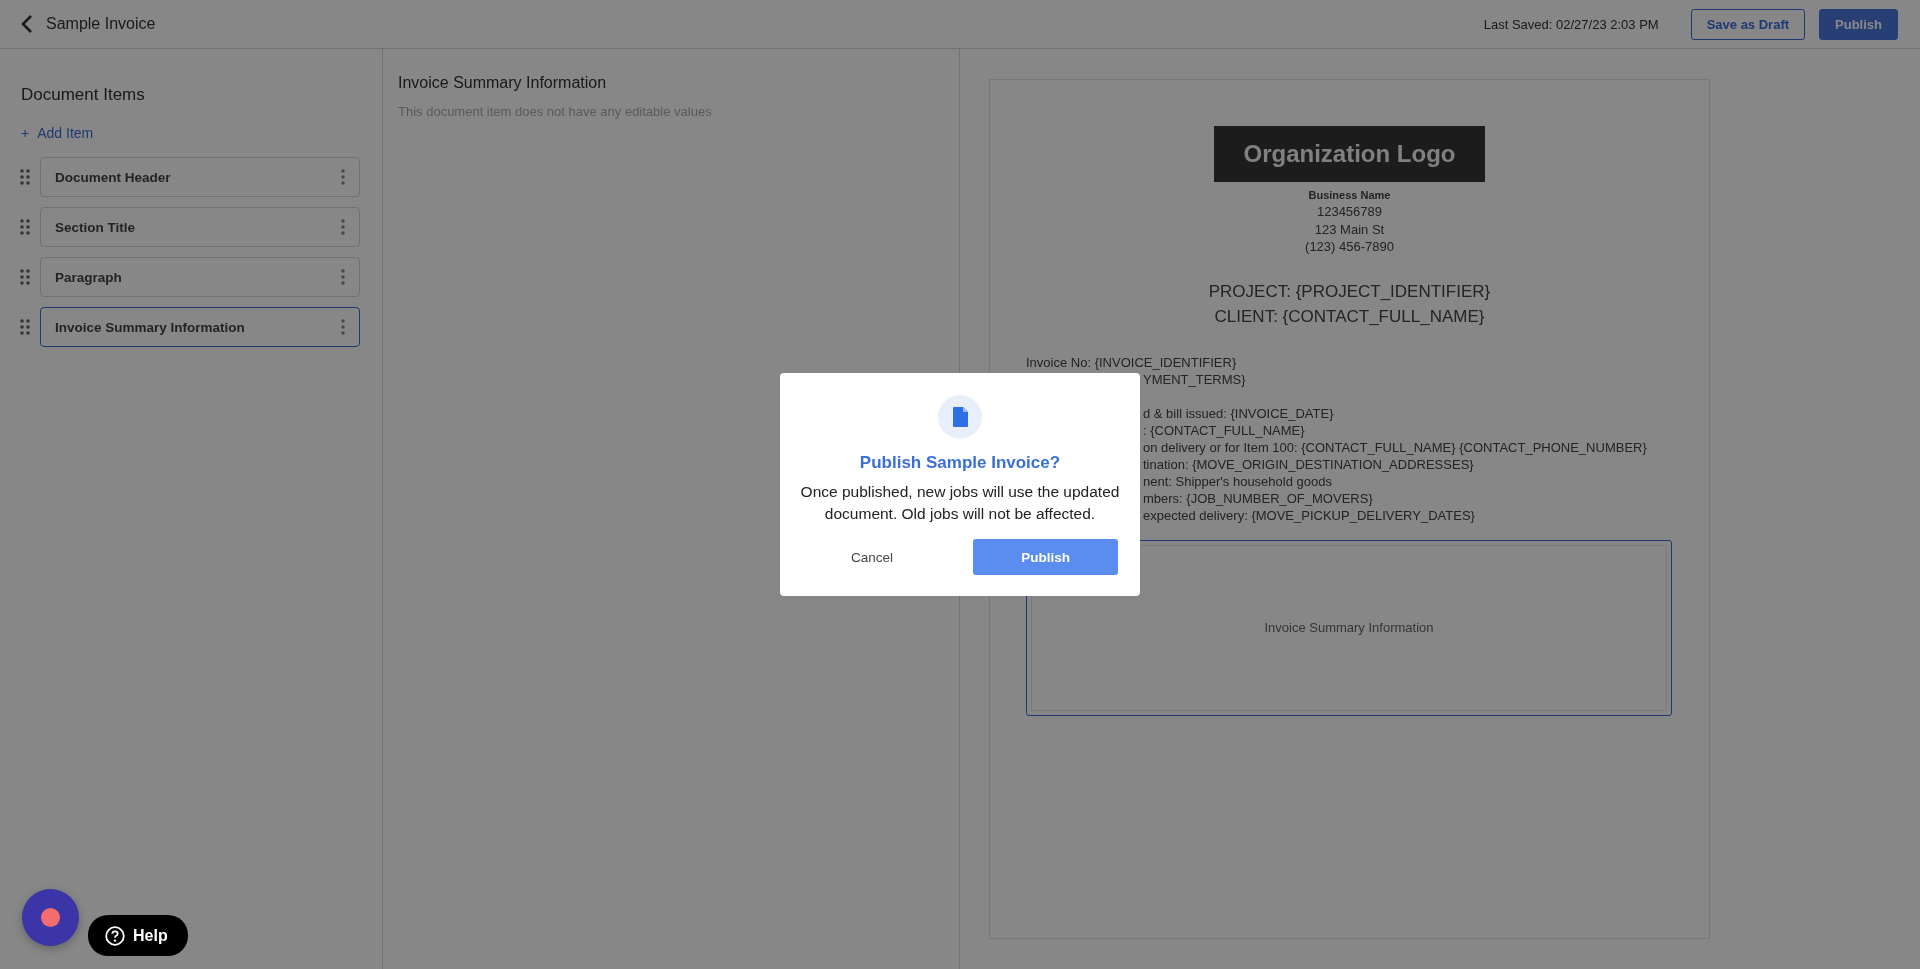 Image resolution: width=1920 pixels, height=969 pixels. Describe the element at coordinates (1131, 362) in the screenshot. I see `invoice-field: Invoice No: {INVOICE_IDENTIFIER}` at that location.